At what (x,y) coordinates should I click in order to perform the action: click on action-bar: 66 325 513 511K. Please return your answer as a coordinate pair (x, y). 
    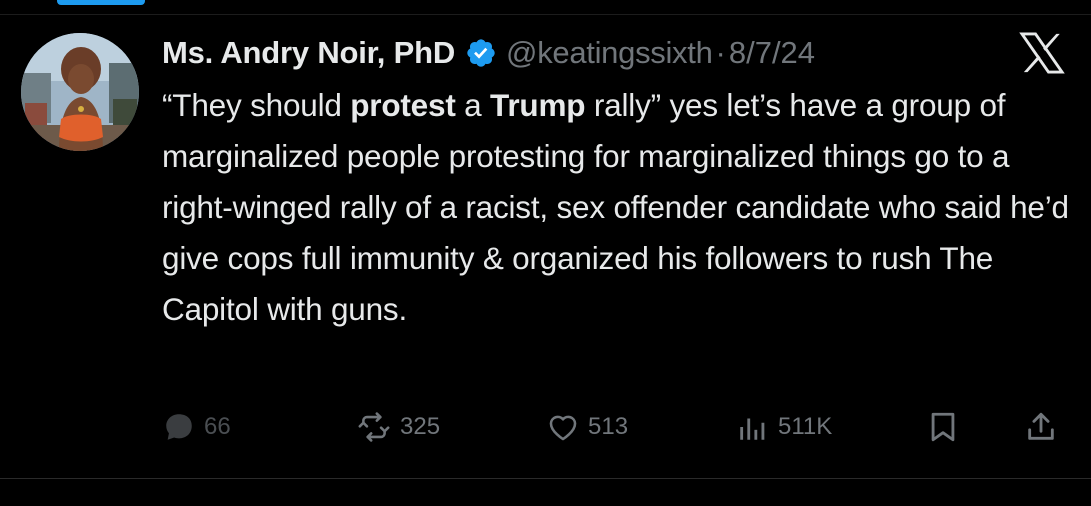
    Looking at the image, I should click on (545, 427).